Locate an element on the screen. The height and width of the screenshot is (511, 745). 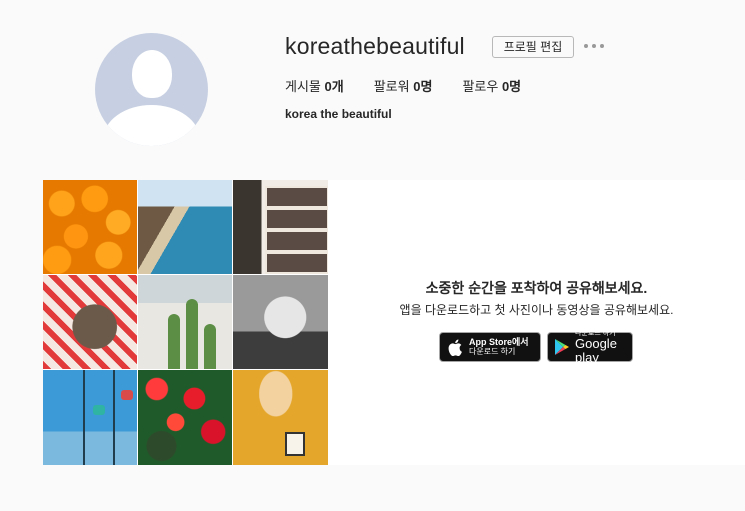
following-count: 팔로우 0명 is located at coordinates (491, 85).